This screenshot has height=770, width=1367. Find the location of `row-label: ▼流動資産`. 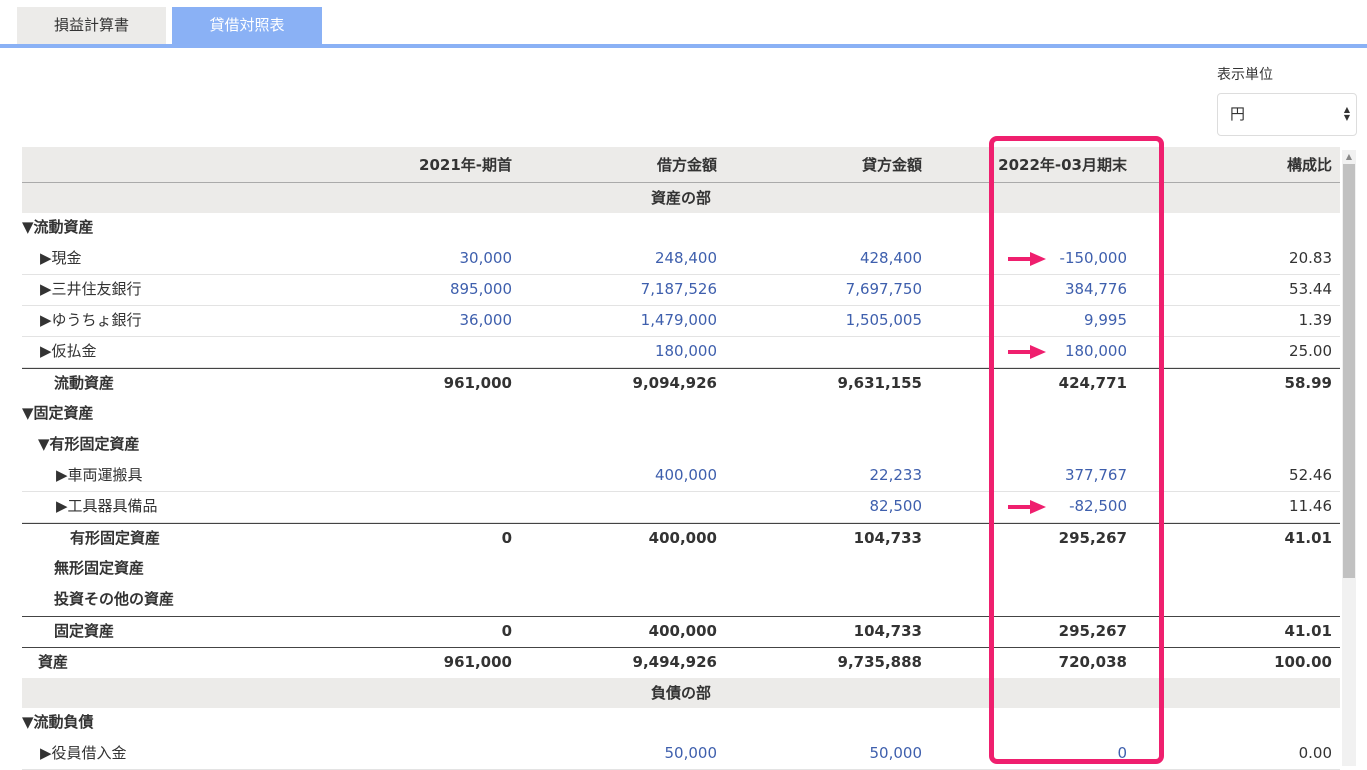

row-label: ▼流動資産 is located at coordinates (58, 227).